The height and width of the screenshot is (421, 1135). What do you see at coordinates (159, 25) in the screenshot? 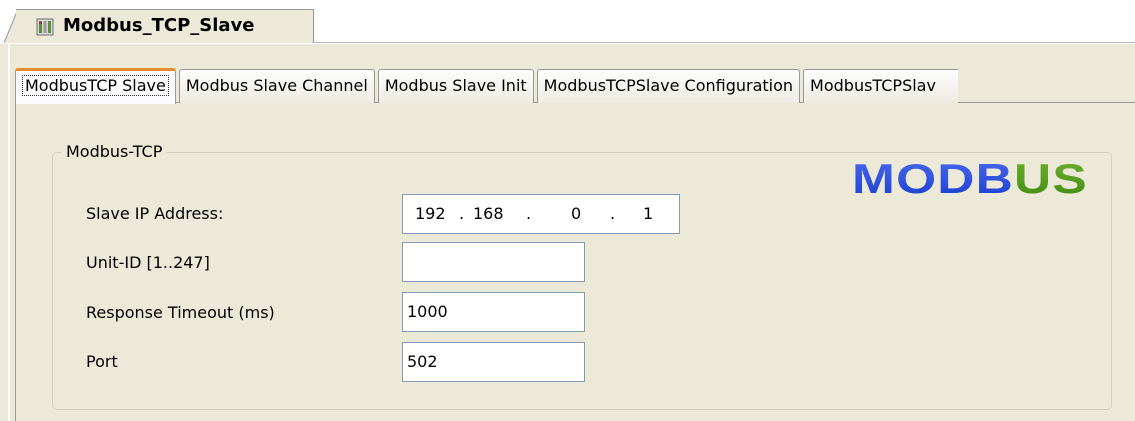
I see `editor-tab-label: Modbus_TCP_Slave` at bounding box center [159, 25].